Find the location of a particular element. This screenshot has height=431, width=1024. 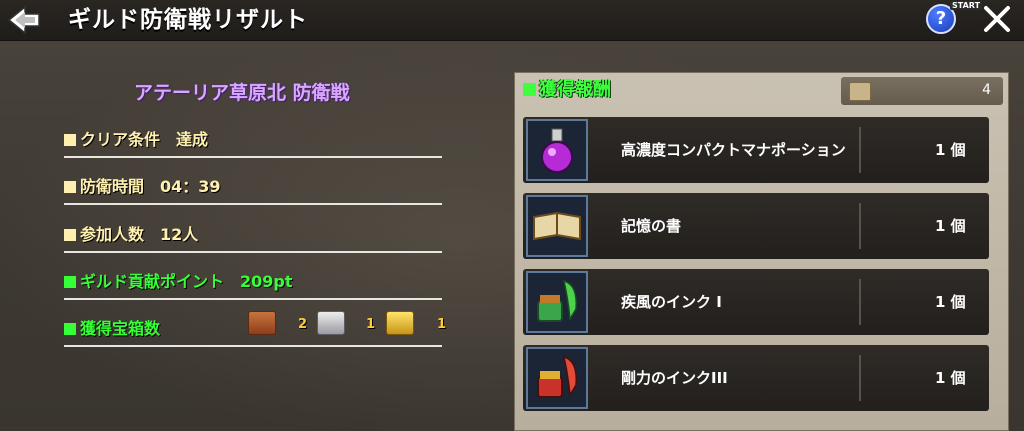

page-title: ギルド防衛戦リザルト is located at coordinates (188, 20).